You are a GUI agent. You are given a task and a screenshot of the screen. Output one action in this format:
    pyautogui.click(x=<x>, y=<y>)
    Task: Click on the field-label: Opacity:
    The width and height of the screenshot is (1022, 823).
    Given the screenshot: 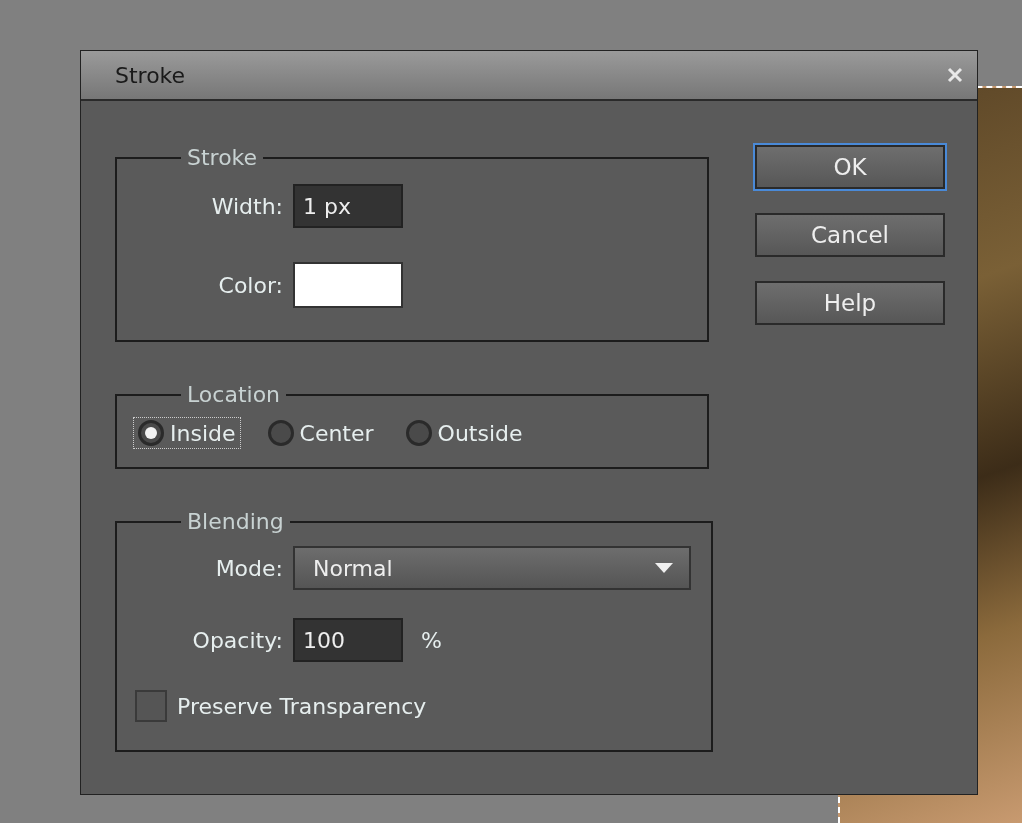 What is the action you would take?
    pyautogui.click(x=237, y=640)
    